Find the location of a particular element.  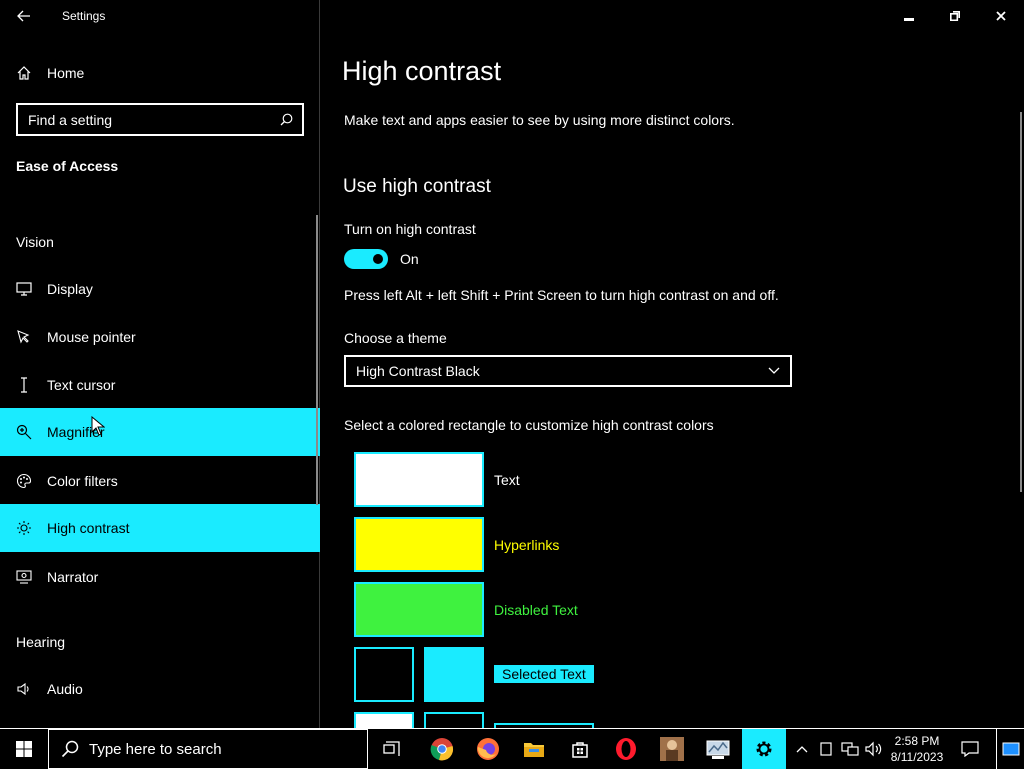

minimize-icon is located at coordinates (909, 19).